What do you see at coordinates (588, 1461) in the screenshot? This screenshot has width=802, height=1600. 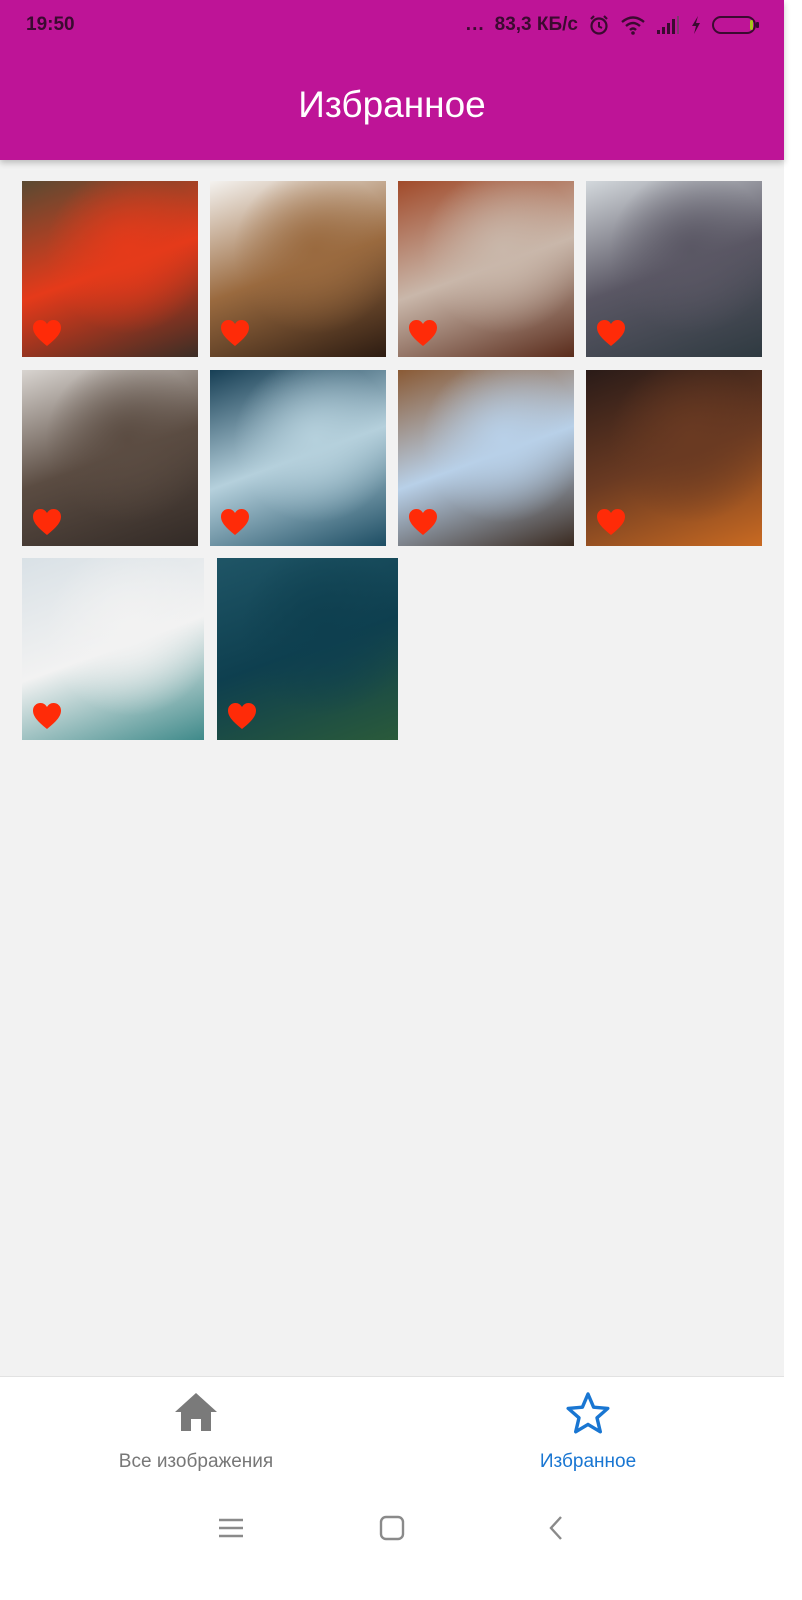 I see `nav-favorites-label: Избранное` at bounding box center [588, 1461].